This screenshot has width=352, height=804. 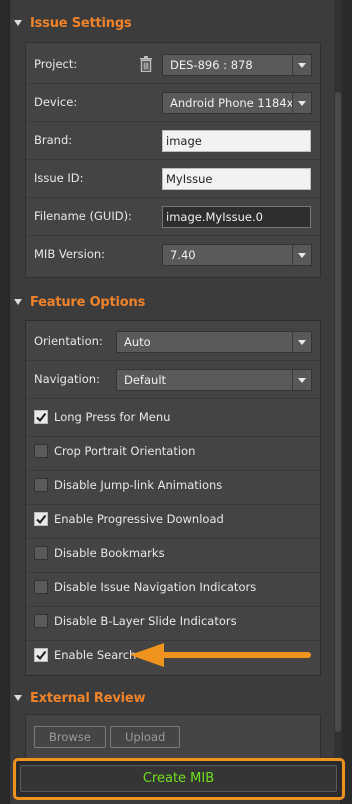 I want to click on create-mib-button: Create MIB, so click(x=178, y=778).